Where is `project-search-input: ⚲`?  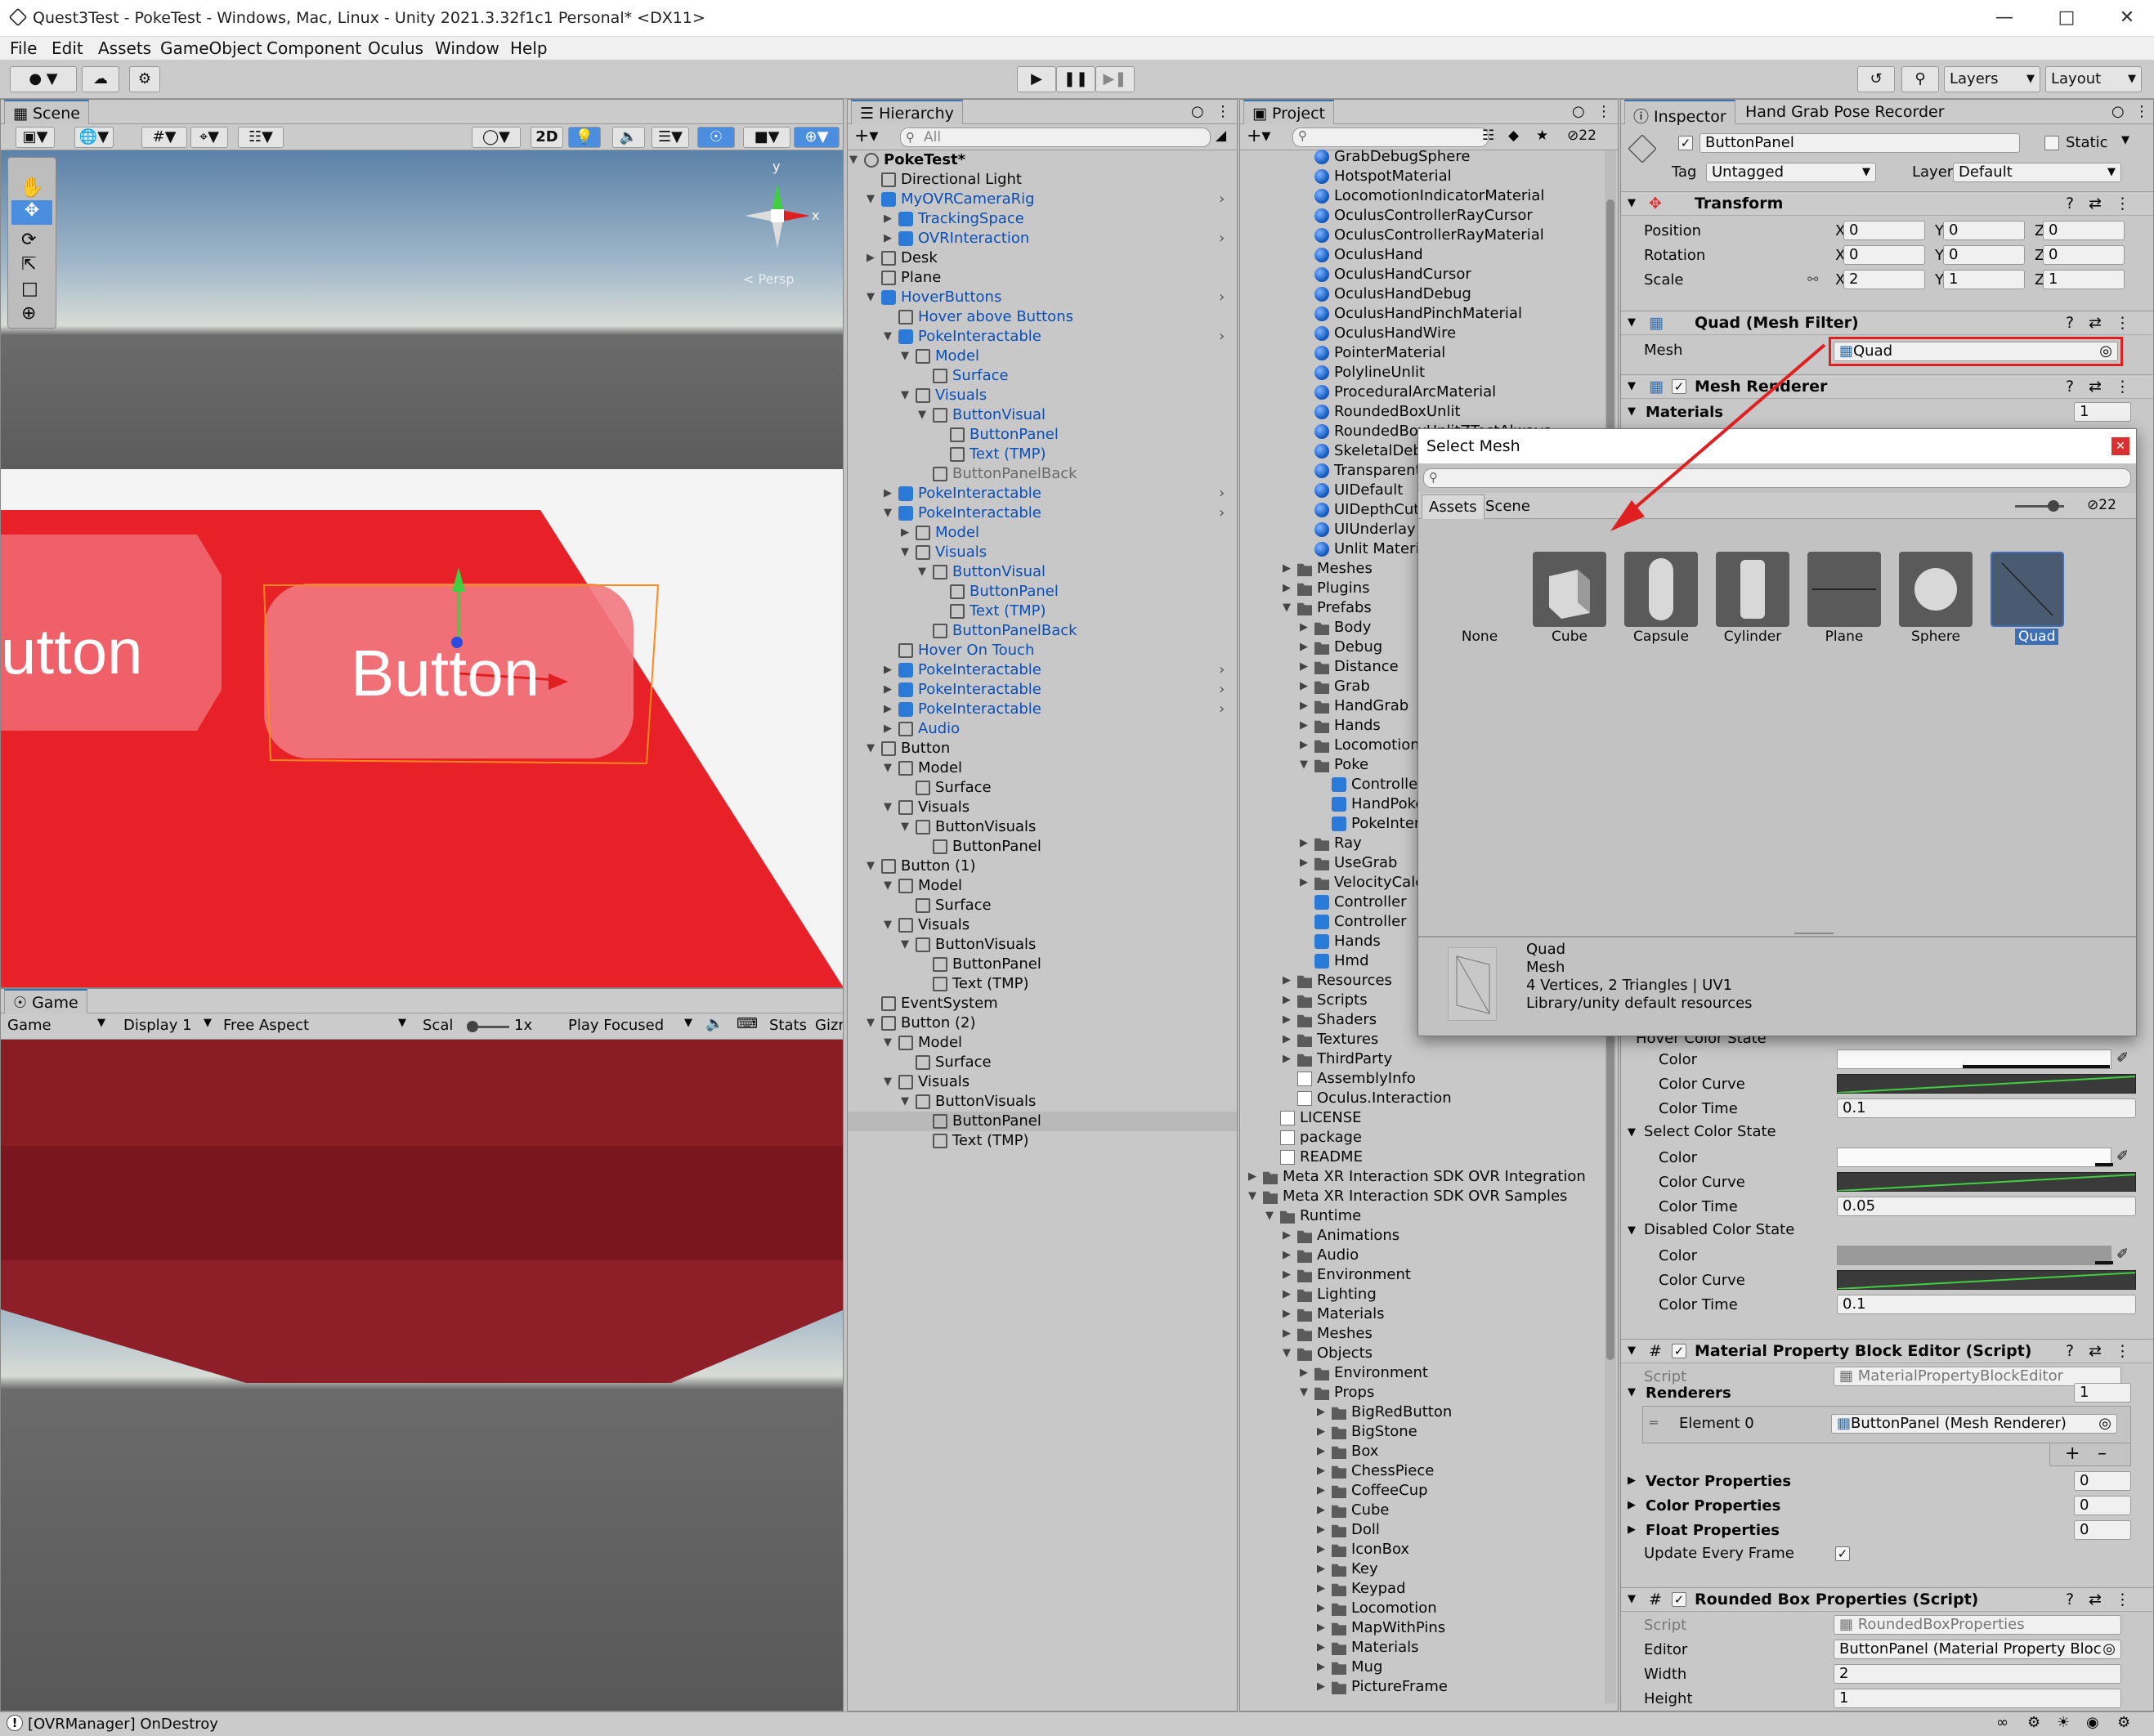 project-search-input: ⚲ is located at coordinates (1391, 137).